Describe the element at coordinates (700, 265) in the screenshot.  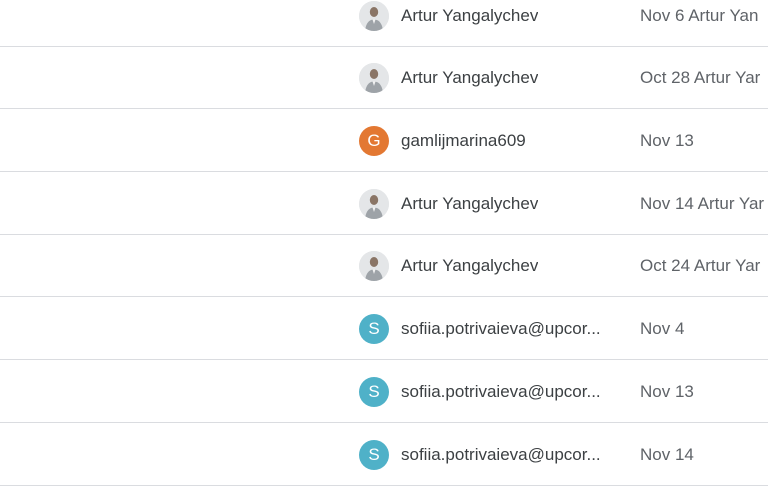
I see `last-modified: Oct 24 Artur Yar` at that location.